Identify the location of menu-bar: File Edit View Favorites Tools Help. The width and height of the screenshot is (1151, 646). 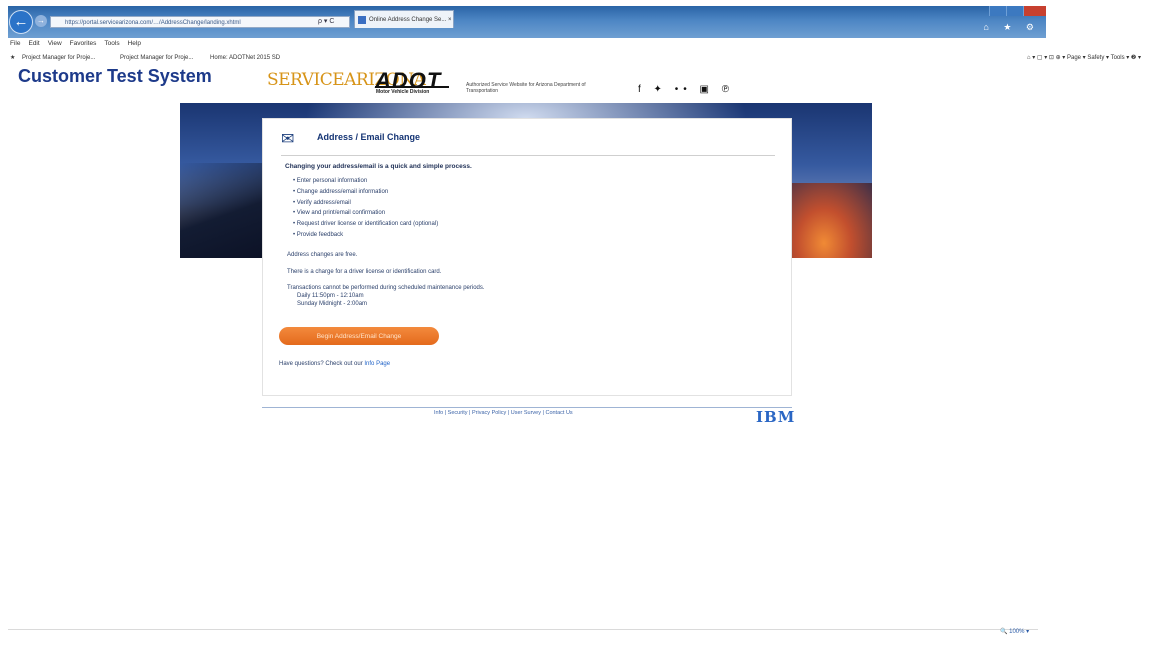
(75, 44).